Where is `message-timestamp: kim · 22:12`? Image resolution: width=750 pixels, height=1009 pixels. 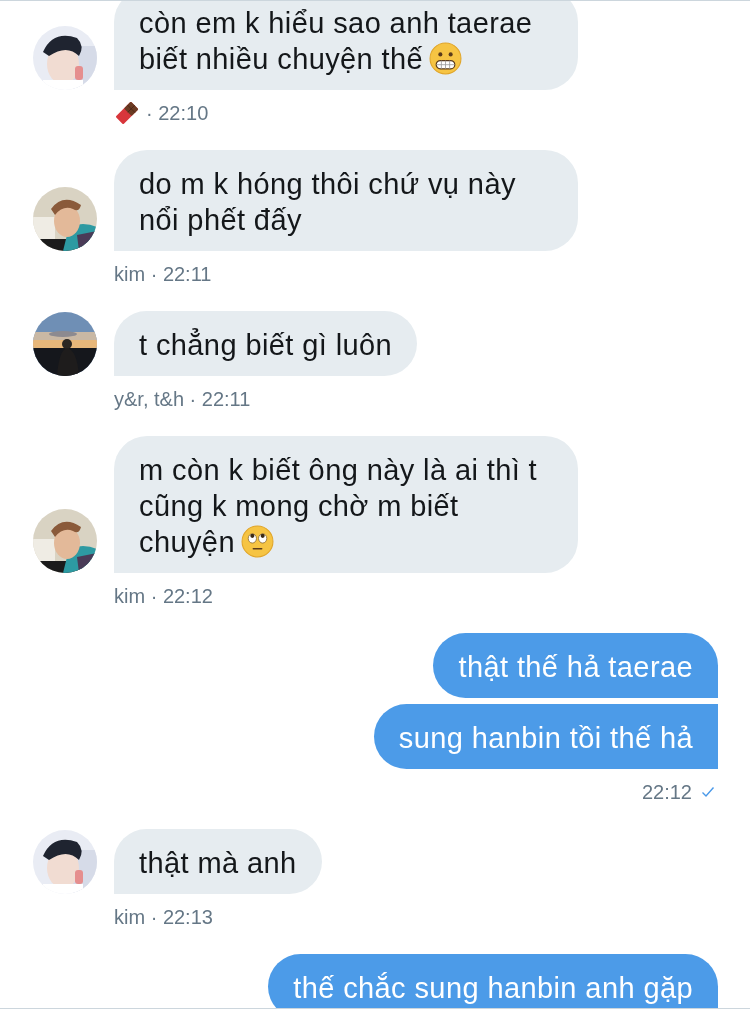 message-timestamp: kim · 22:12 is located at coordinates (163, 596).